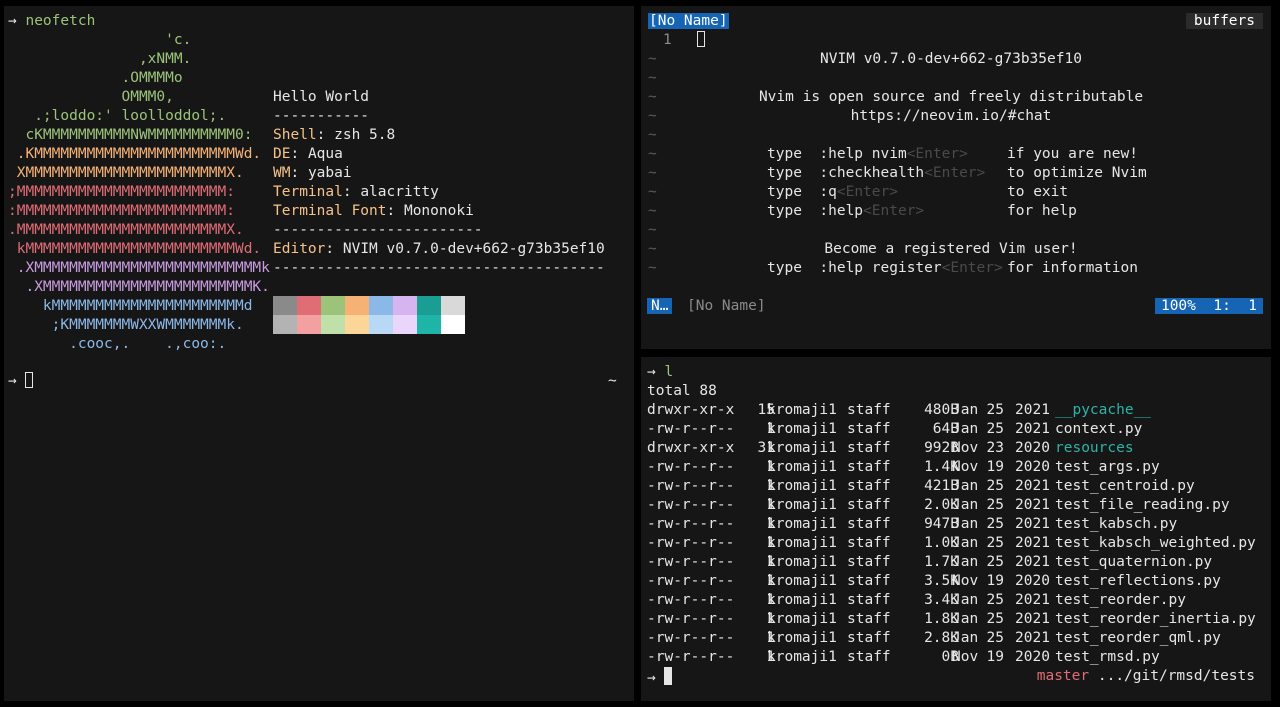 This screenshot has height=707, width=1280. I want to click on file-name: test_kabsch_weighted.py, so click(1155, 543).